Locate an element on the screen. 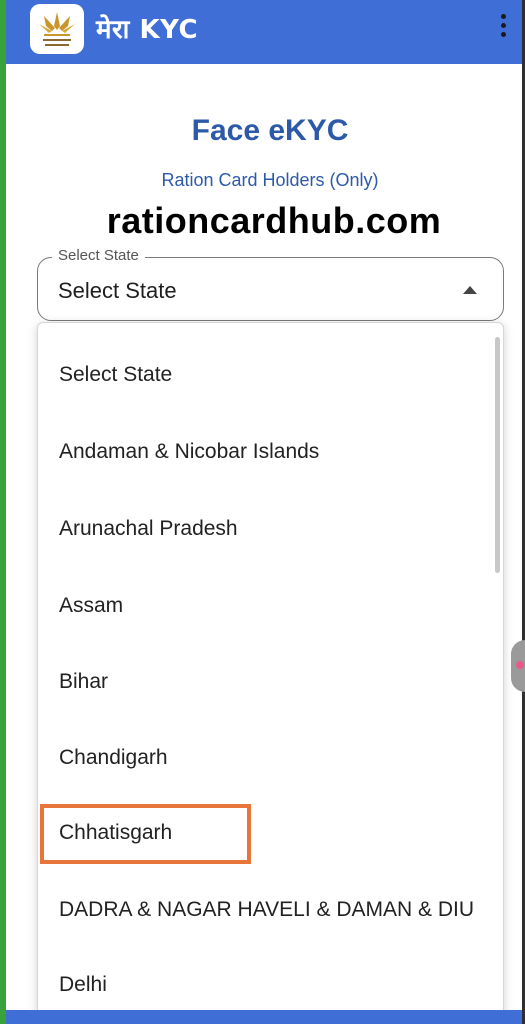  dropdown-option: Chandigarh is located at coordinates (113, 758).